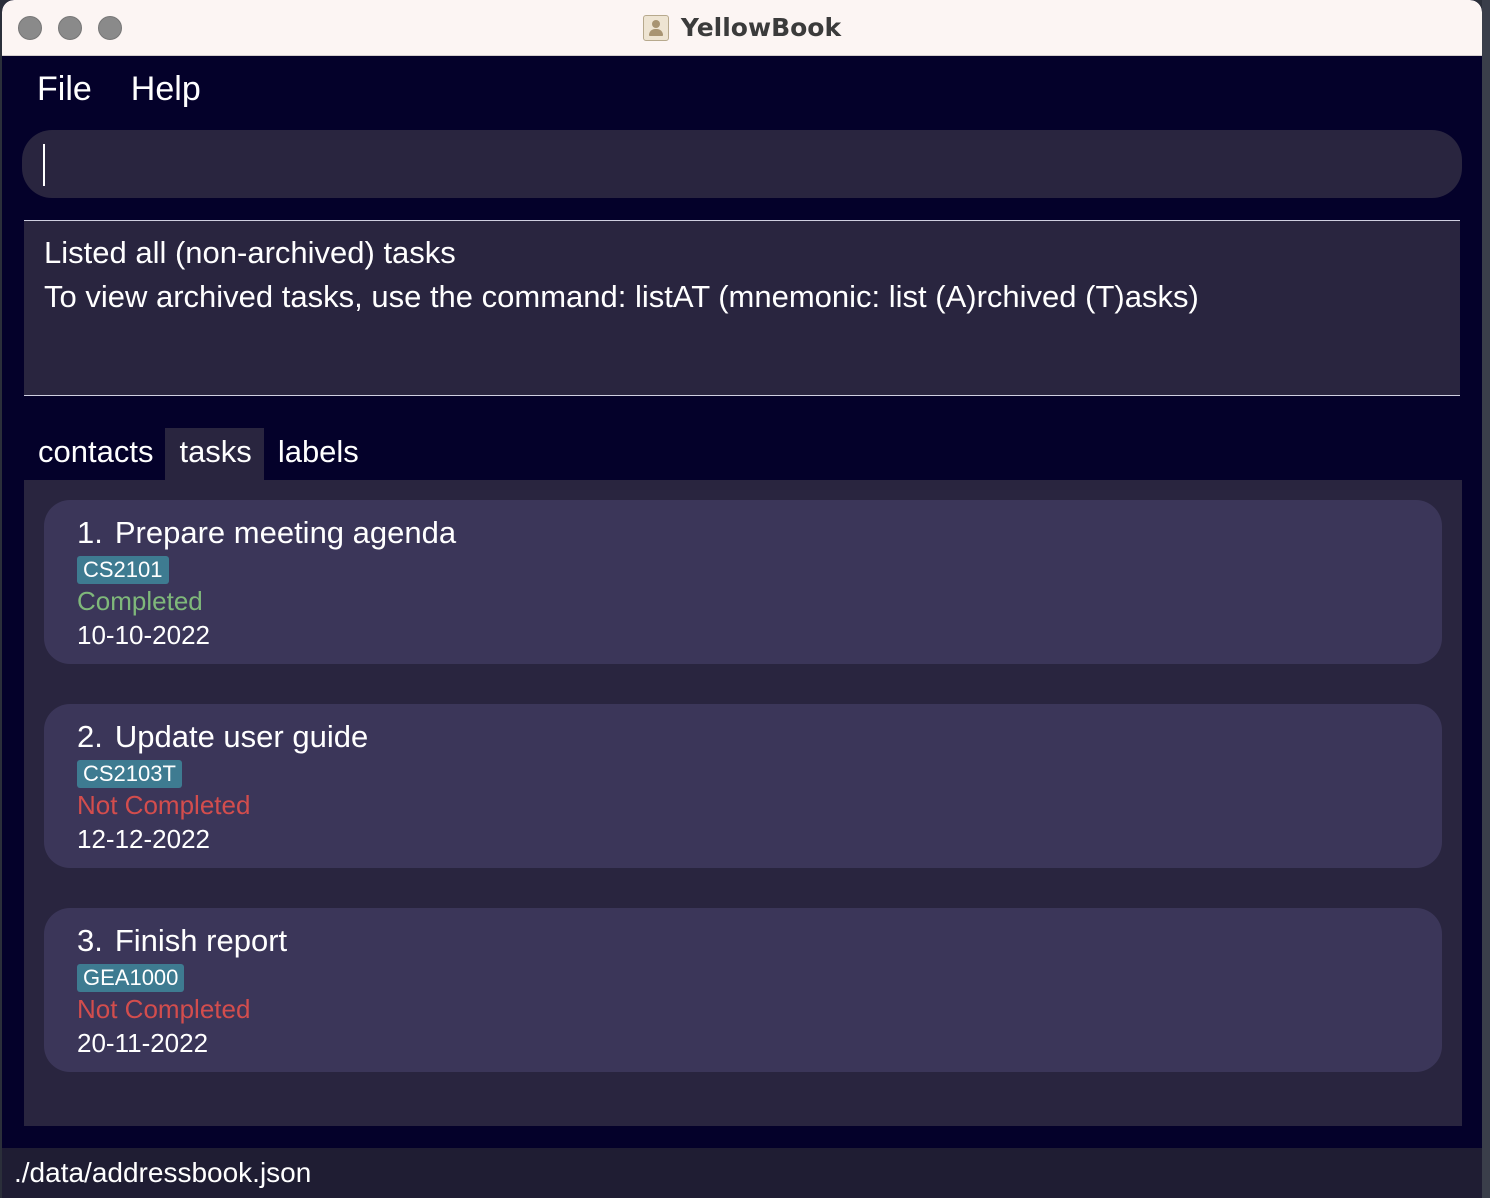 This screenshot has height=1198, width=1490. I want to click on task-title-row: 2. Update user guide, so click(759, 737).